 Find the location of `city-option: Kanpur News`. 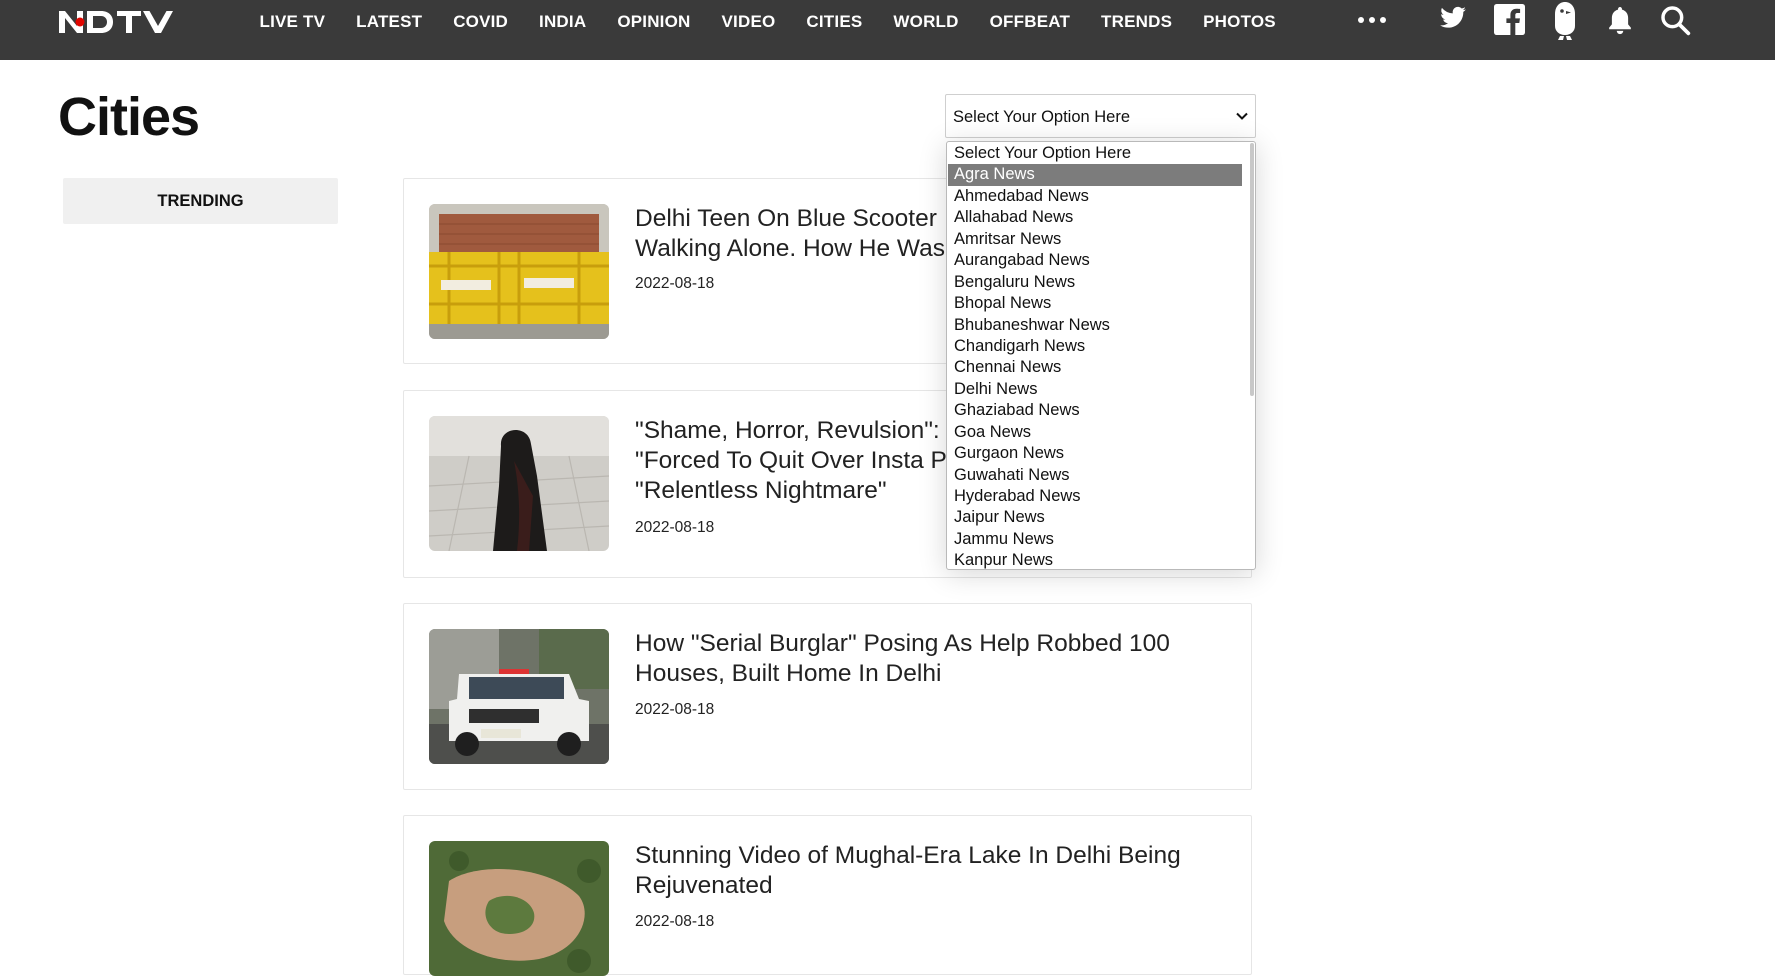

city-option: Kanpur News is located at coordinates (1095, 559).